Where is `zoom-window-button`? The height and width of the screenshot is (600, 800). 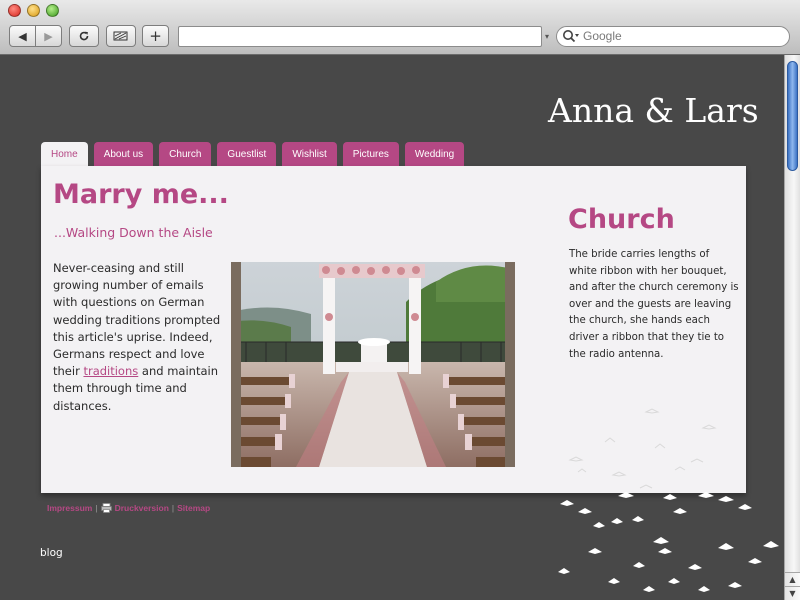 zoom-window-button is located at coordinates (52, 10).